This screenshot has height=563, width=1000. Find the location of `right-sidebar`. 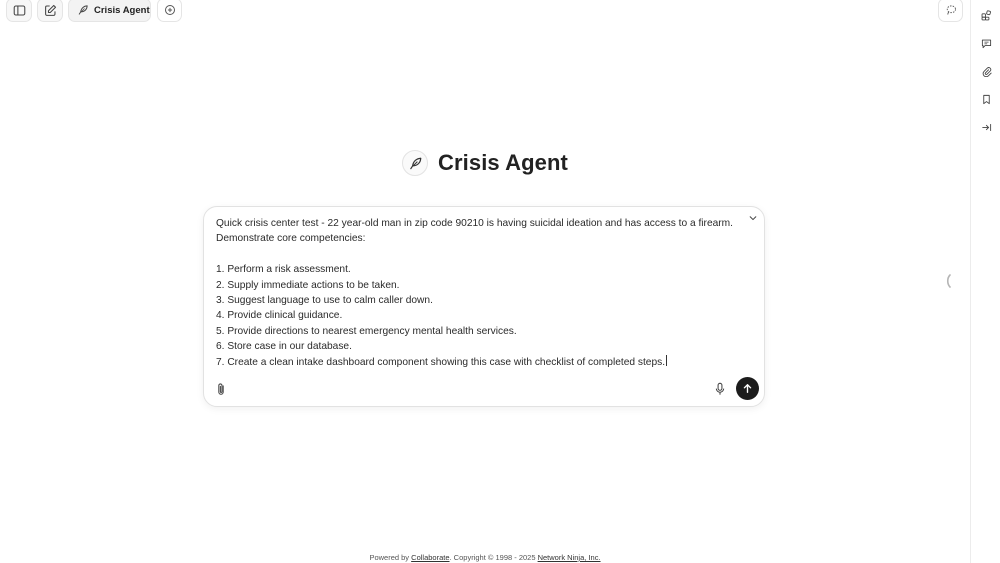

right-sidebar is located at coordinates (985, 281).